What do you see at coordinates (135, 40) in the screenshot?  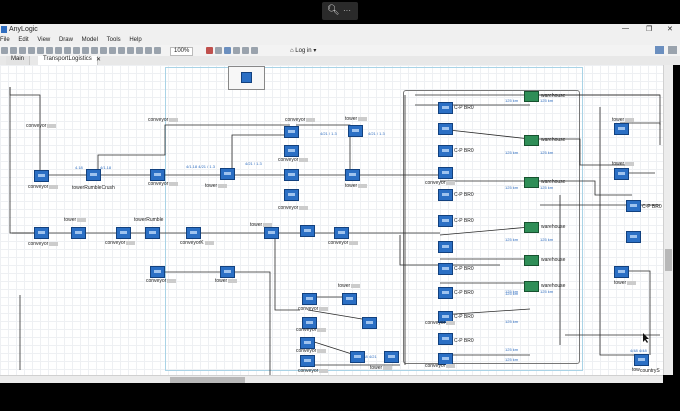 I see `menu-help: Help` at bounding box center [135, 40].